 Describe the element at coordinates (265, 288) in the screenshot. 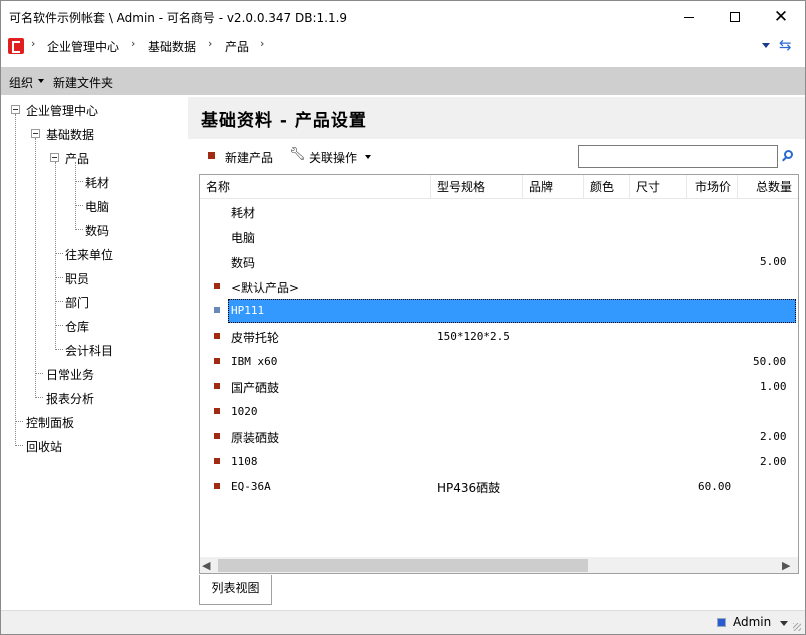

I see `cell-name: <默认产品>` at that location.